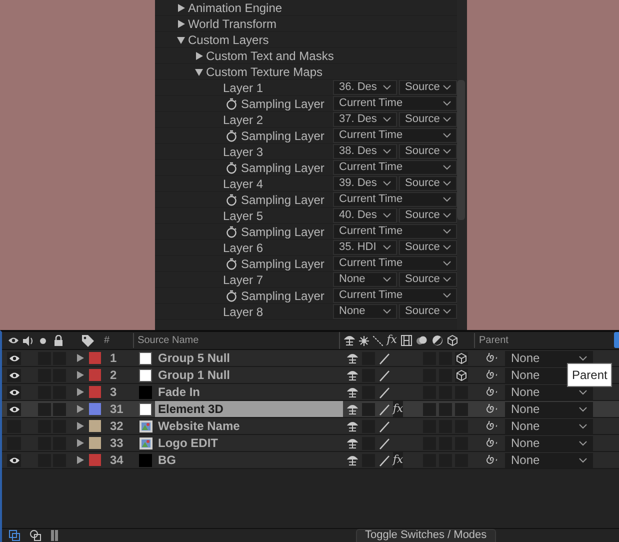 This screenshot has width=619, height=542. Describe the element at coordinates (398, 409) in the screenshot. I see `effects-switch: fx` at that location.